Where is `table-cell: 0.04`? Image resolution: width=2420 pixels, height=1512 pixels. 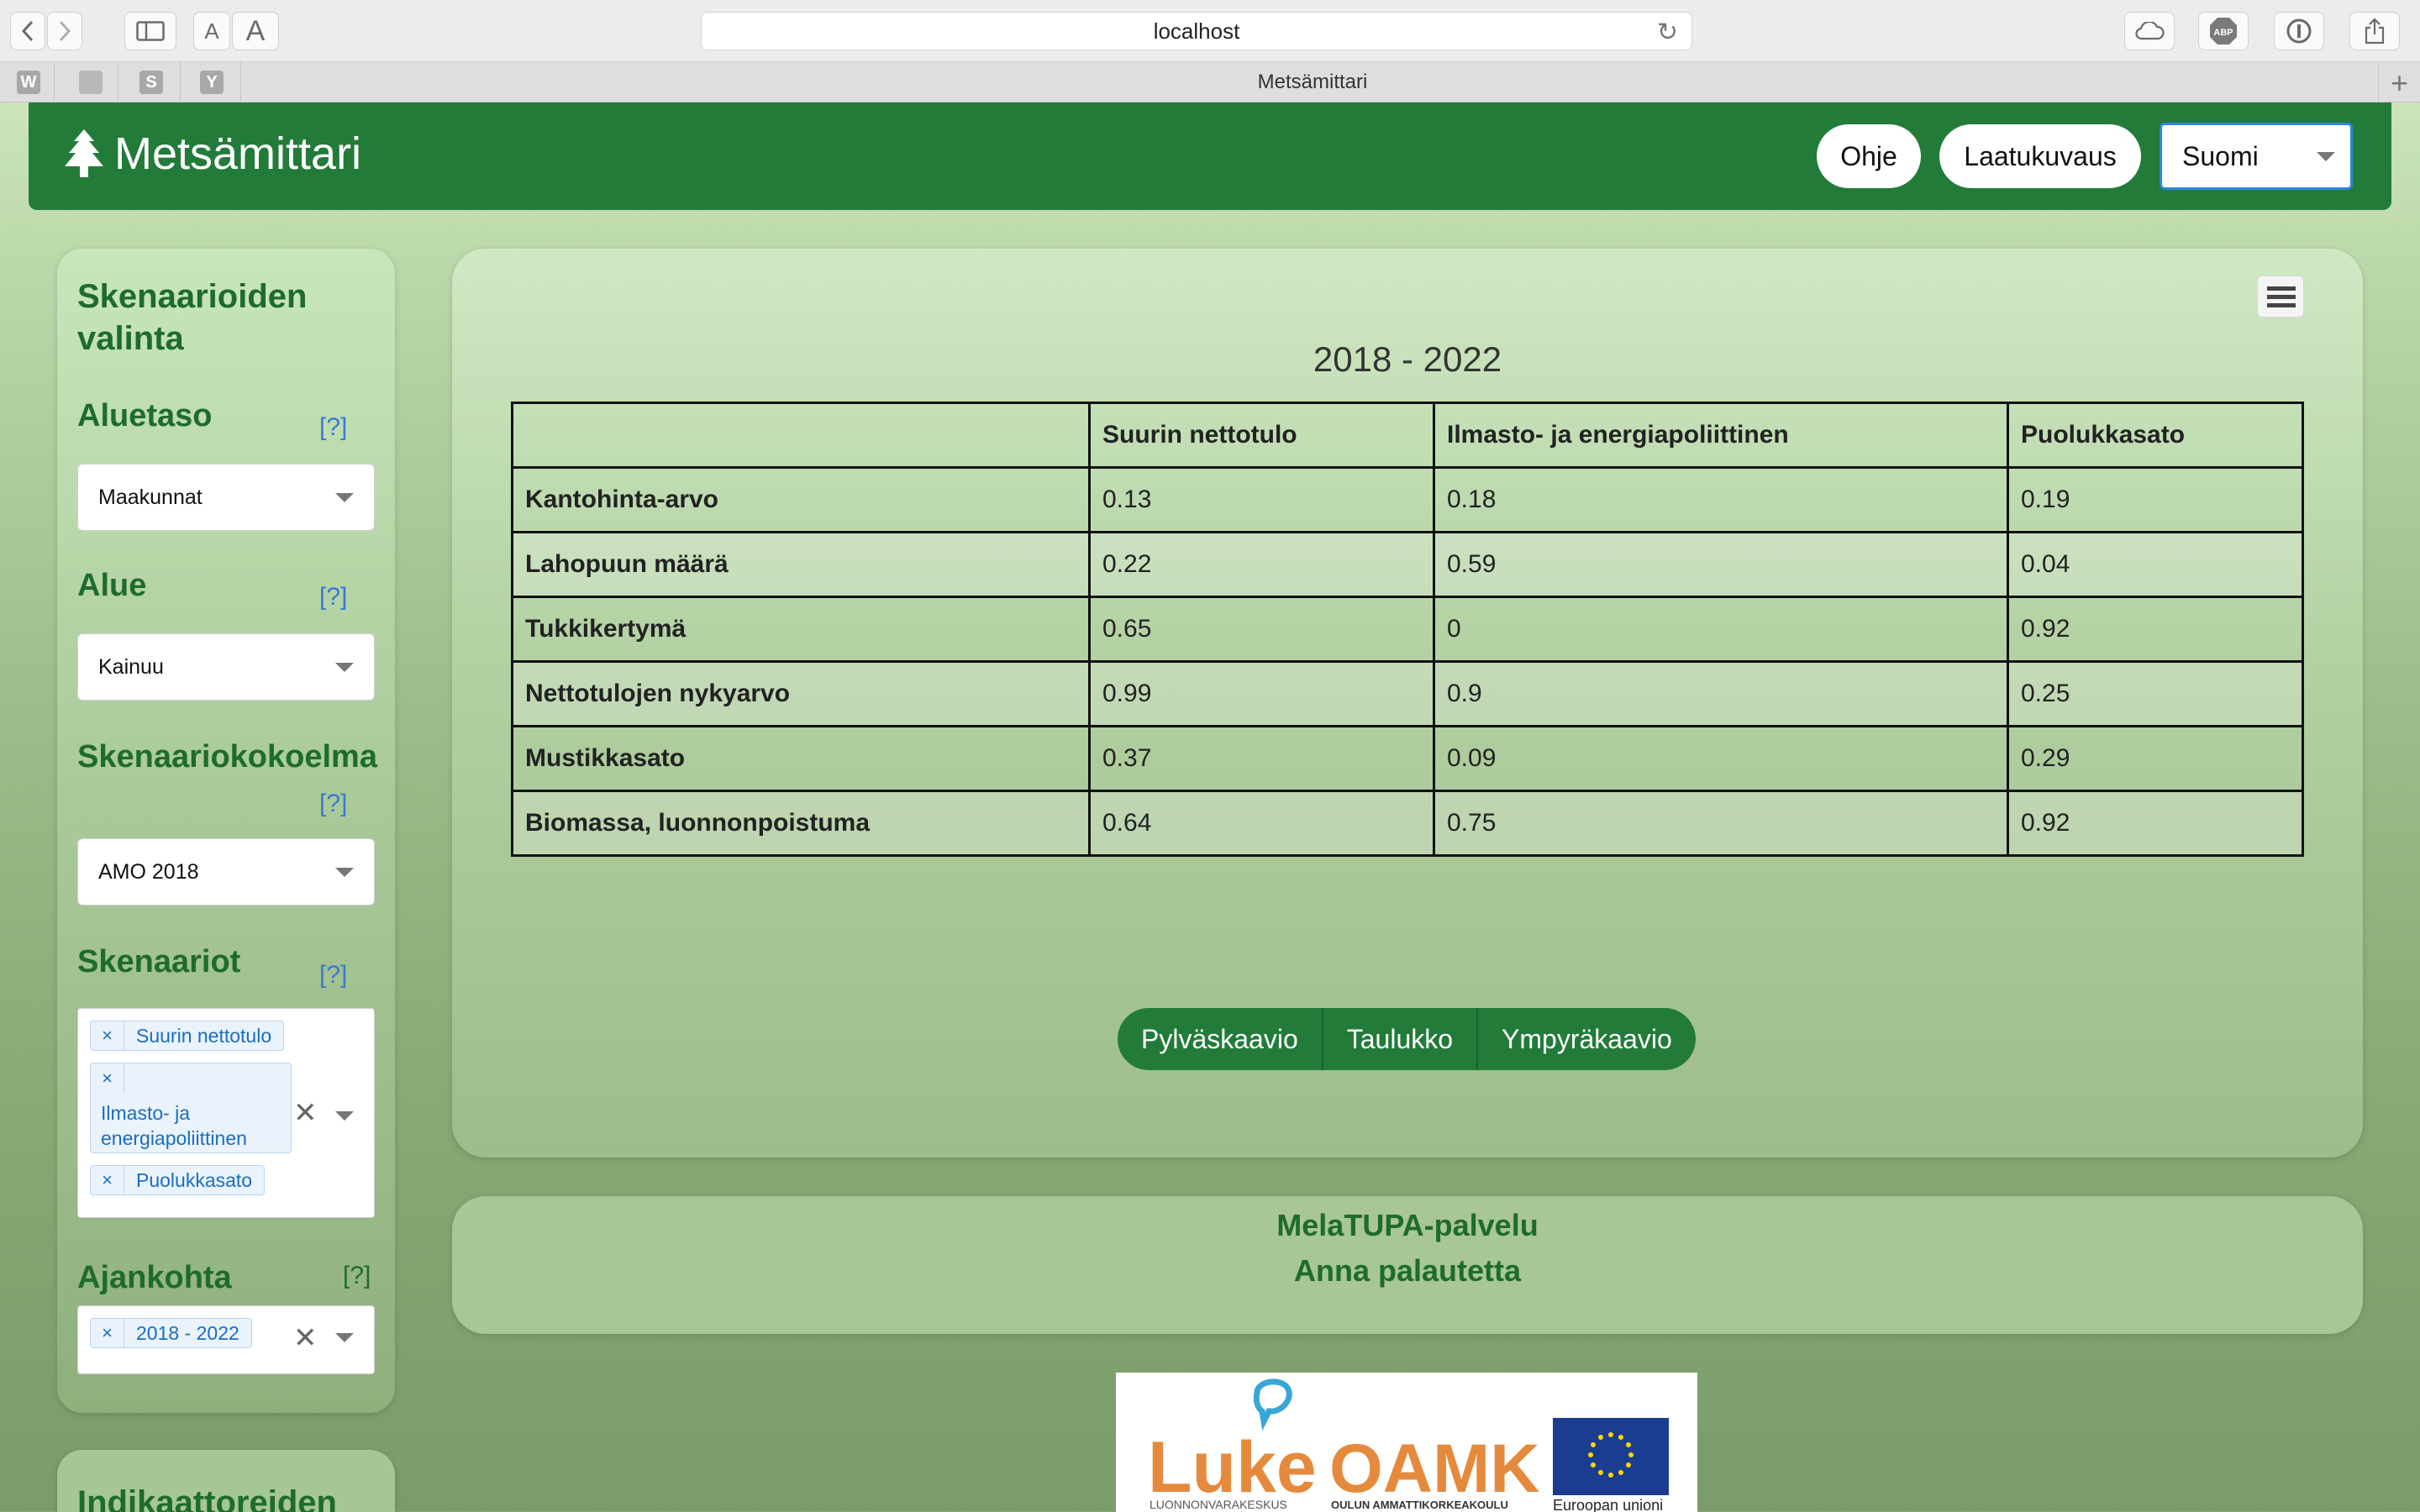
table-cell: 0.04 is located at coordinates (2155, 564).